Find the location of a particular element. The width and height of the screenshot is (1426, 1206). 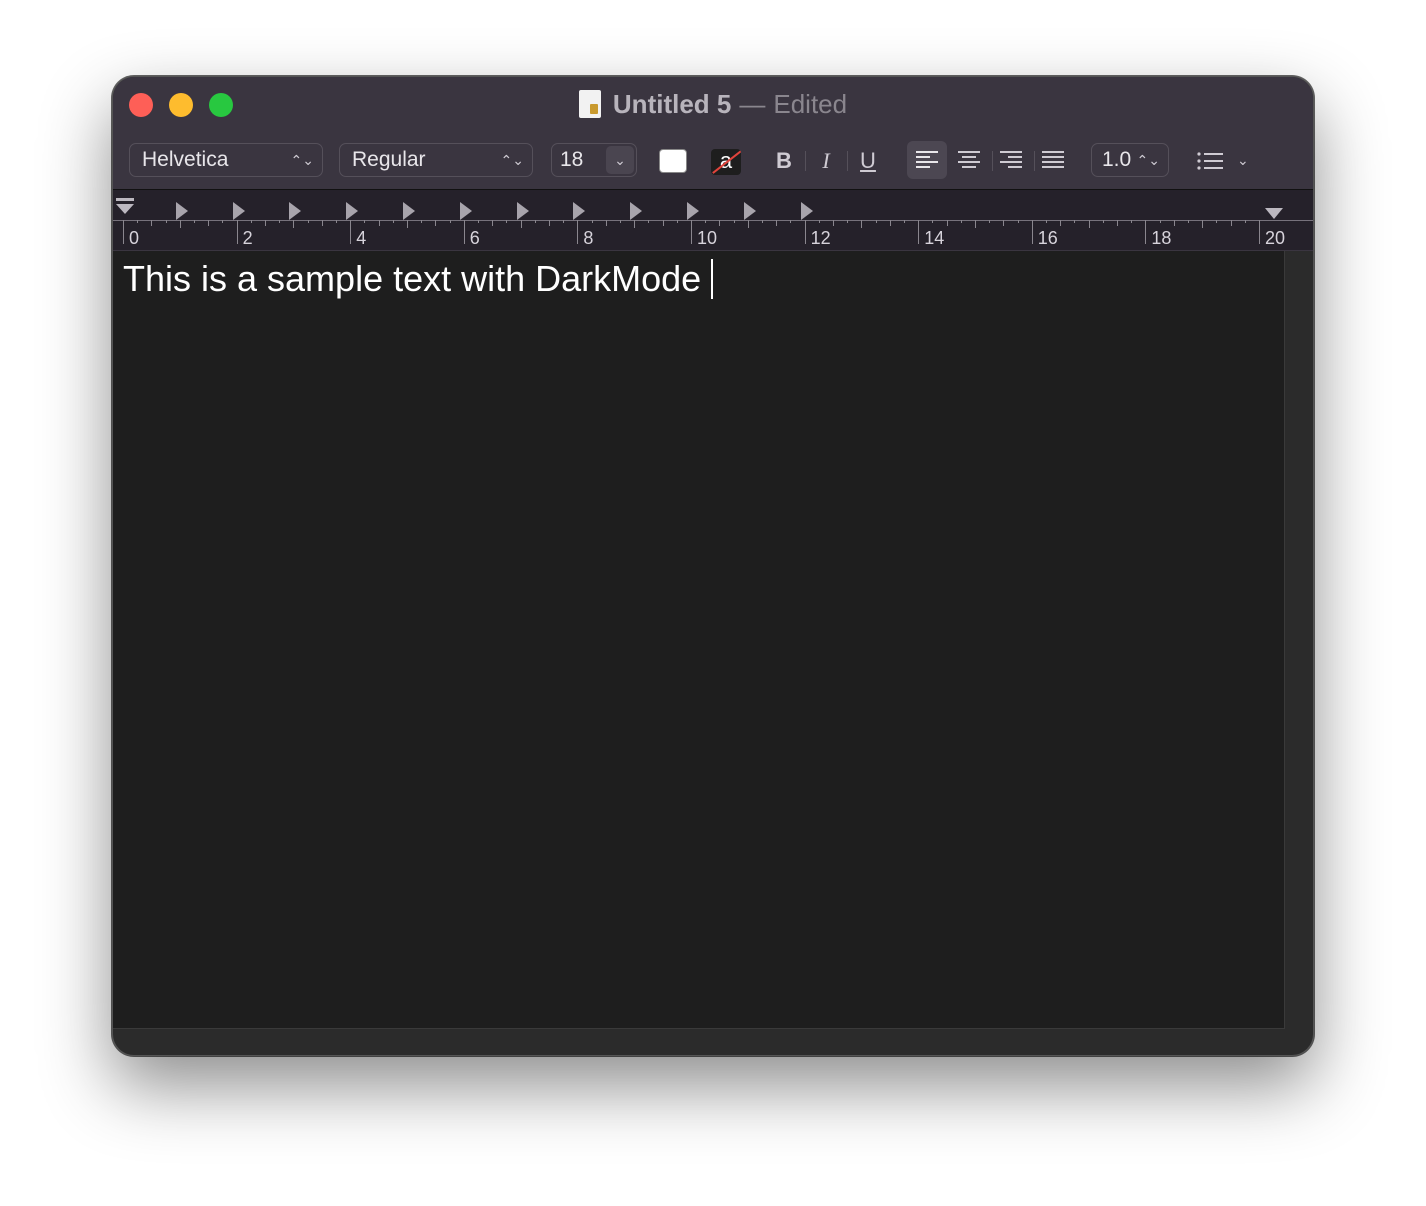

align-center-icon is located at coordinates (969, 159).